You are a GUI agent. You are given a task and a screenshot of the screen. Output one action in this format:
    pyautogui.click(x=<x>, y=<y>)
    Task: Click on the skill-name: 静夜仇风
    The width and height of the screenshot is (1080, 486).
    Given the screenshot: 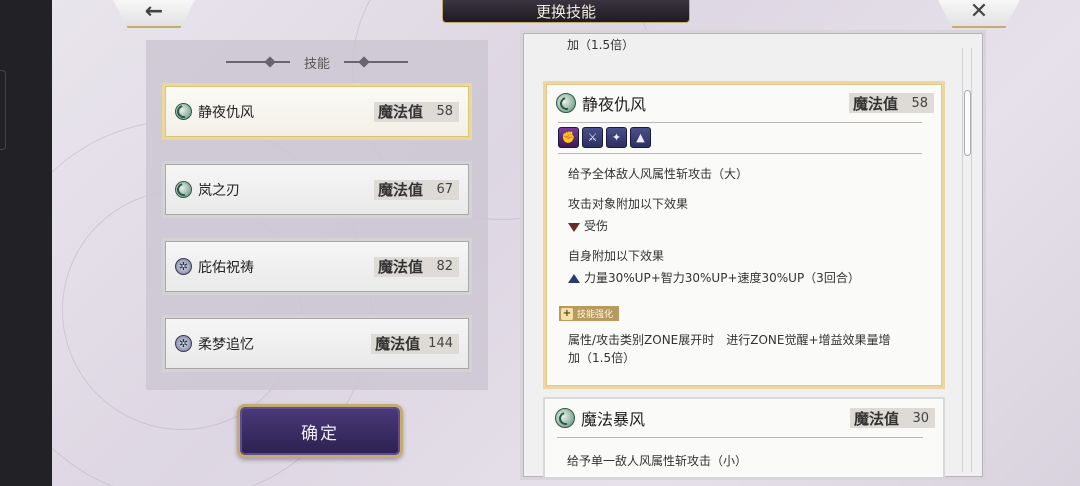 What is the action you would take?
    pyautogui.click(x=226, y=112)
    